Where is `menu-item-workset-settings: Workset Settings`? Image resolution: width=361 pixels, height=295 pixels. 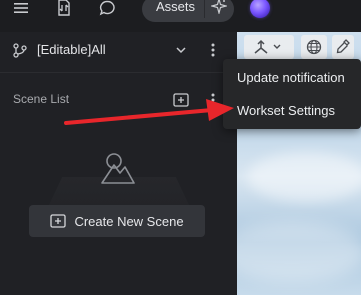
menu-item-workset-settings: Workset Settings is located at coordinates (292, 111).